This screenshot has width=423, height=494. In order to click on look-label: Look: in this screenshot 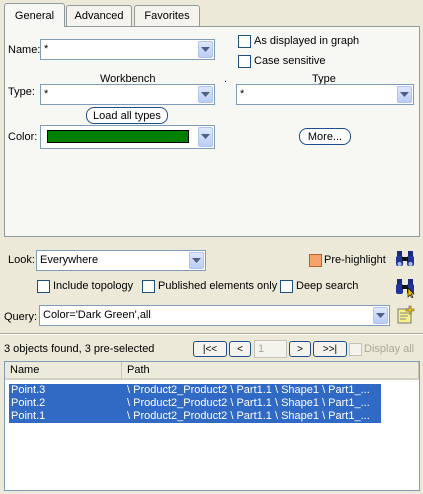, I will do `click(21, 260)`.